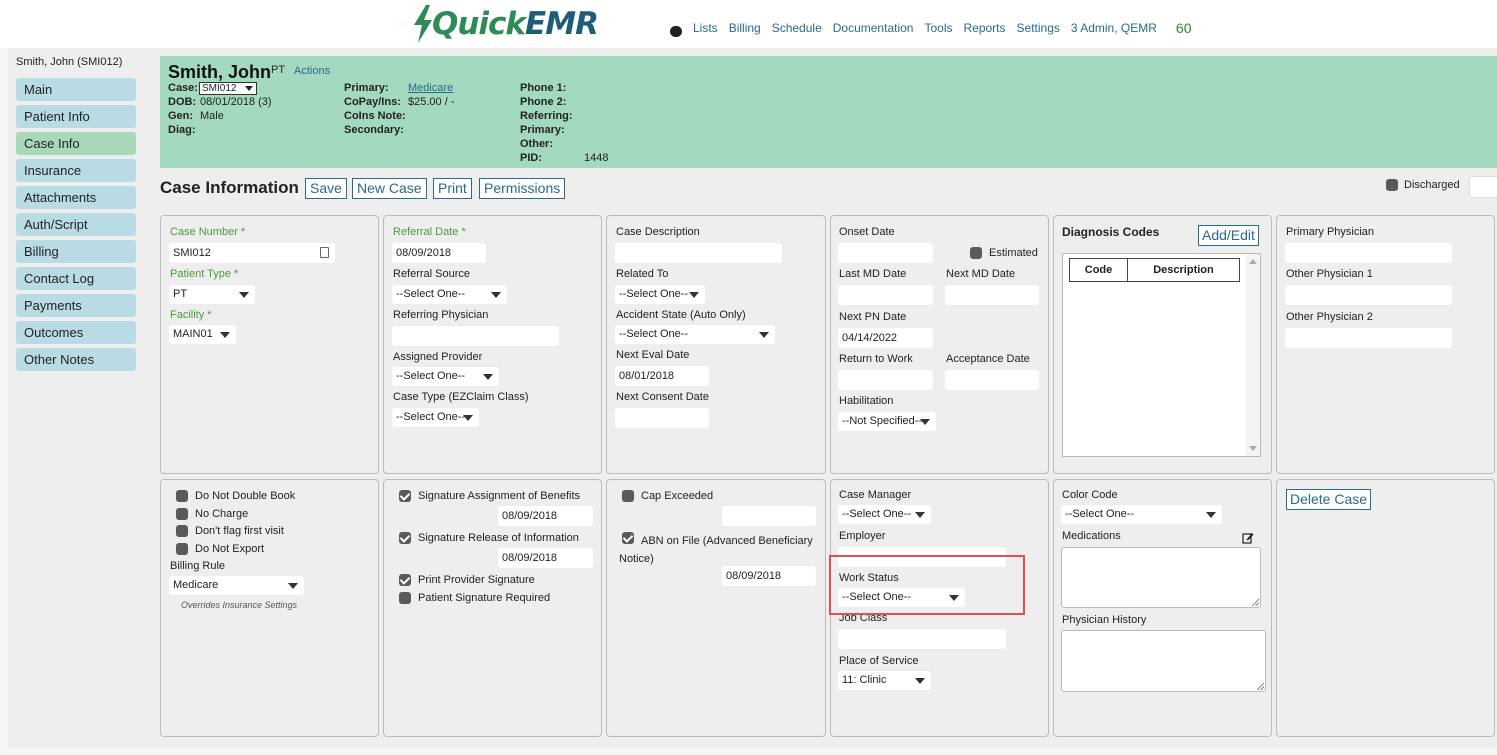  I want to click on sidebar-patient-name: Smith, John (SMI012), so click(69, 62).